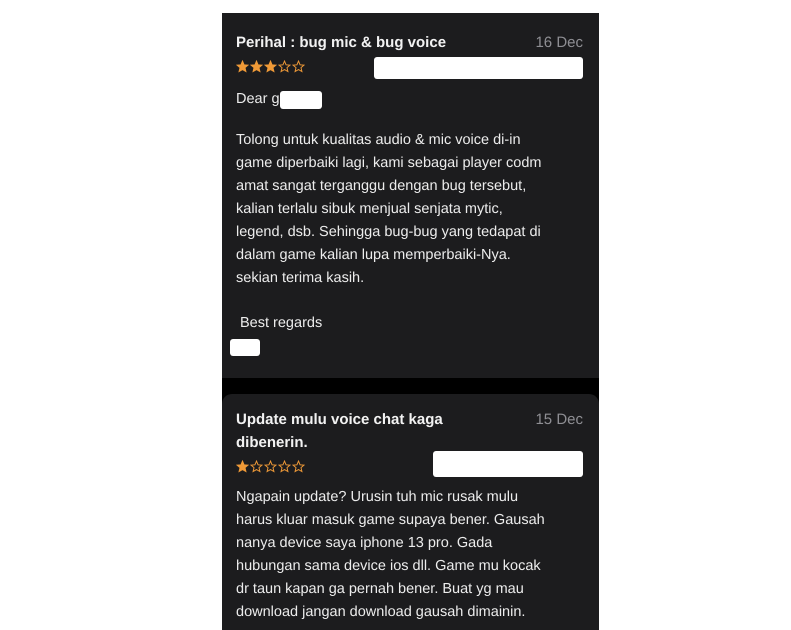  What do you see at coordinates (559, 420) in the screenshot?
I see `review-date: 15 Dec` at bounding box center [559, 420].